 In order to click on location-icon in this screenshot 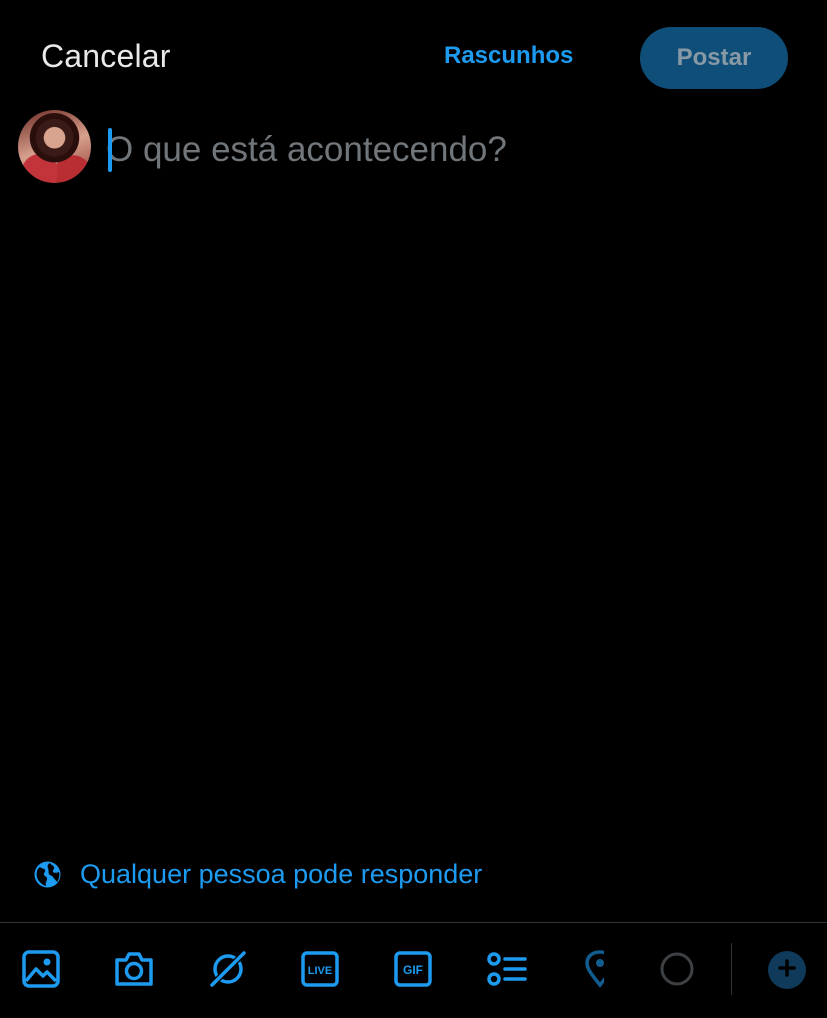, I will do `click(600, 969)`.